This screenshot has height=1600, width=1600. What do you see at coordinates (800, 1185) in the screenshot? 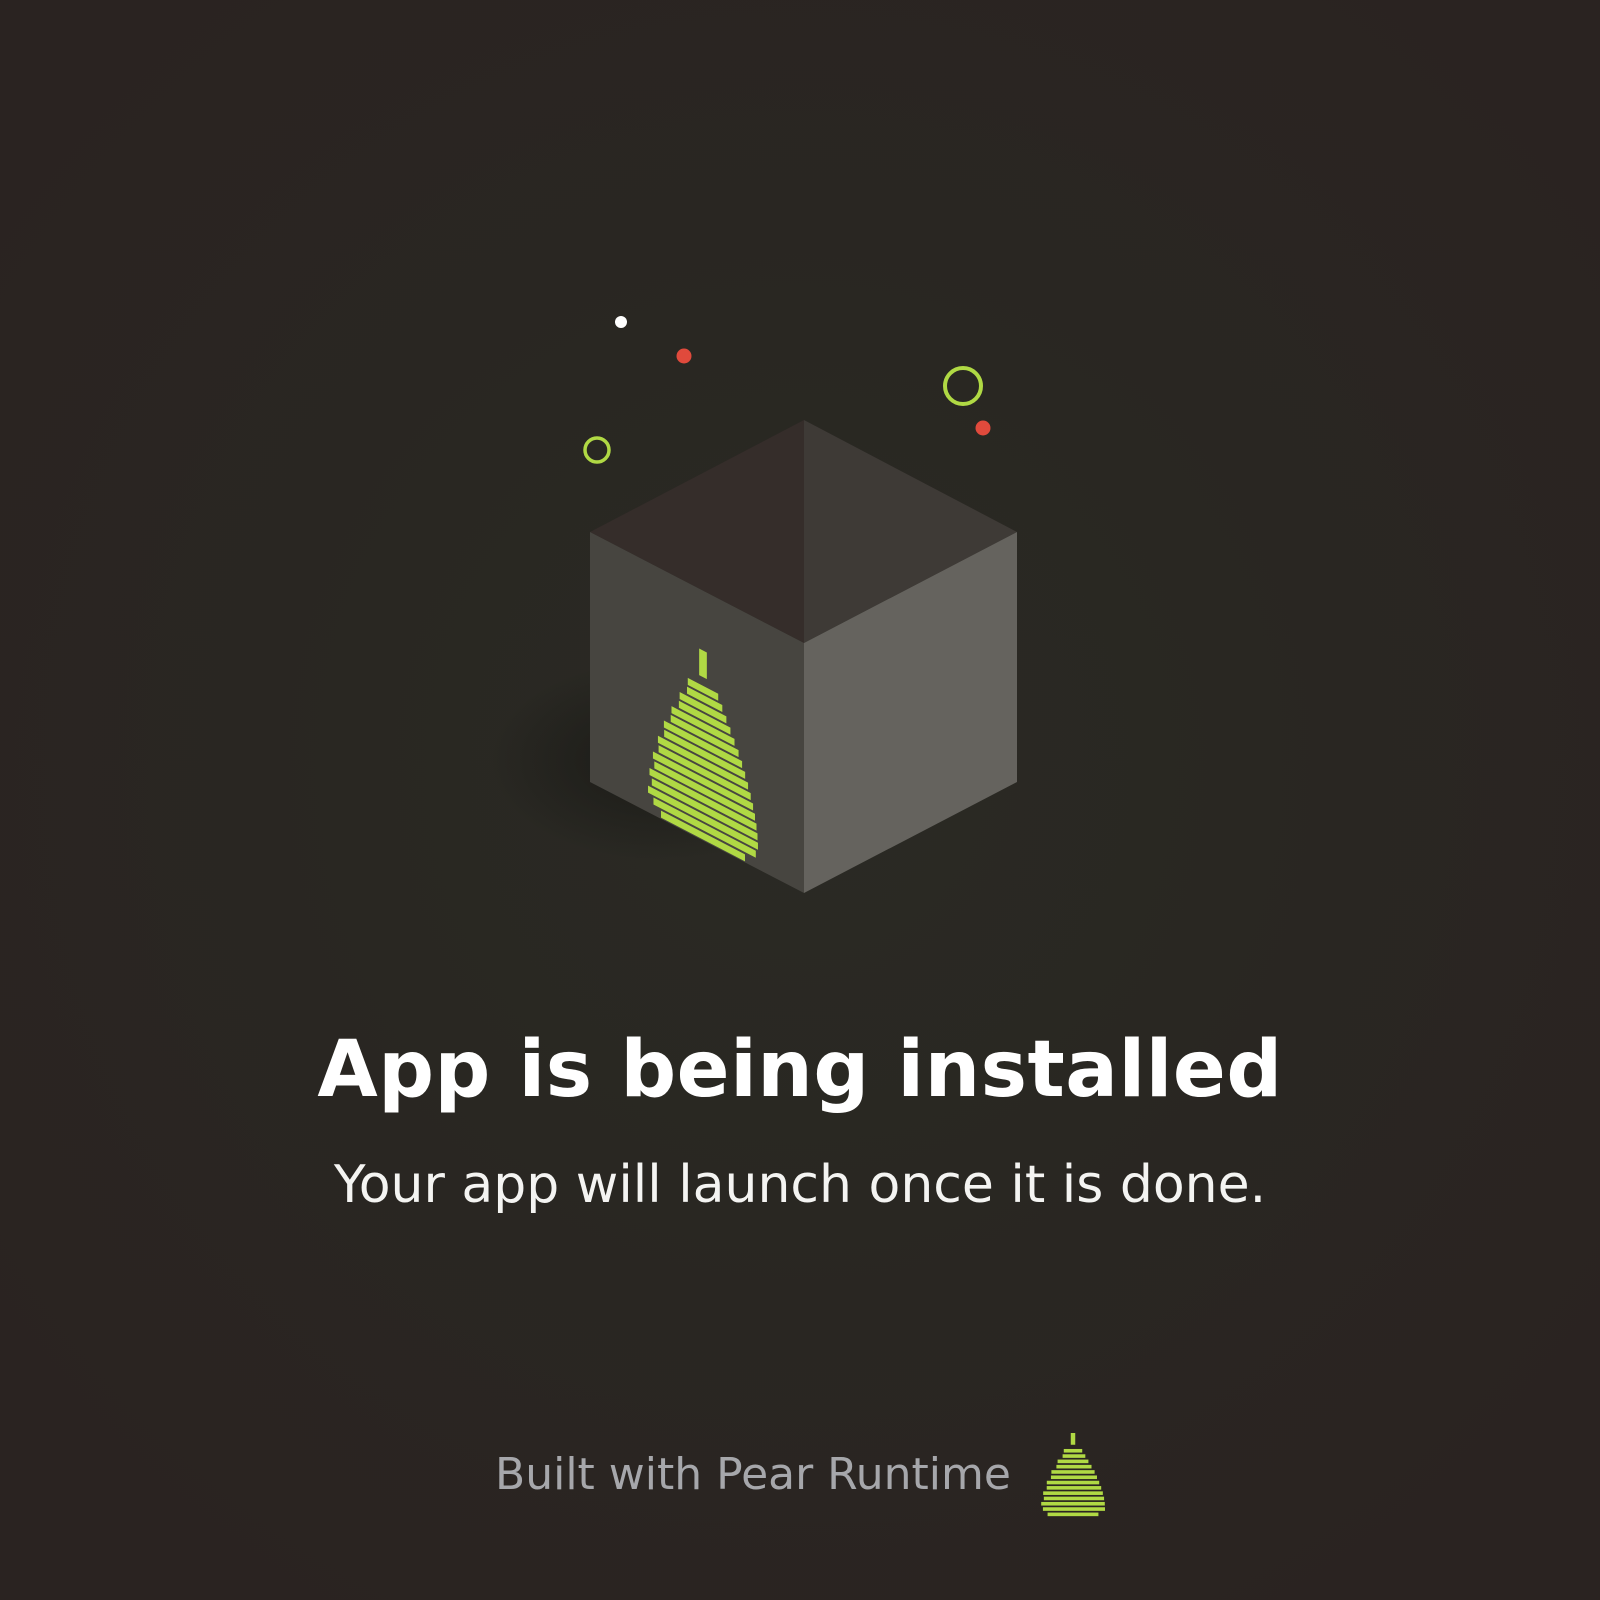
I see `page-subtitle: Your app will launch once it is done.` at bounding box center [800, 1185].